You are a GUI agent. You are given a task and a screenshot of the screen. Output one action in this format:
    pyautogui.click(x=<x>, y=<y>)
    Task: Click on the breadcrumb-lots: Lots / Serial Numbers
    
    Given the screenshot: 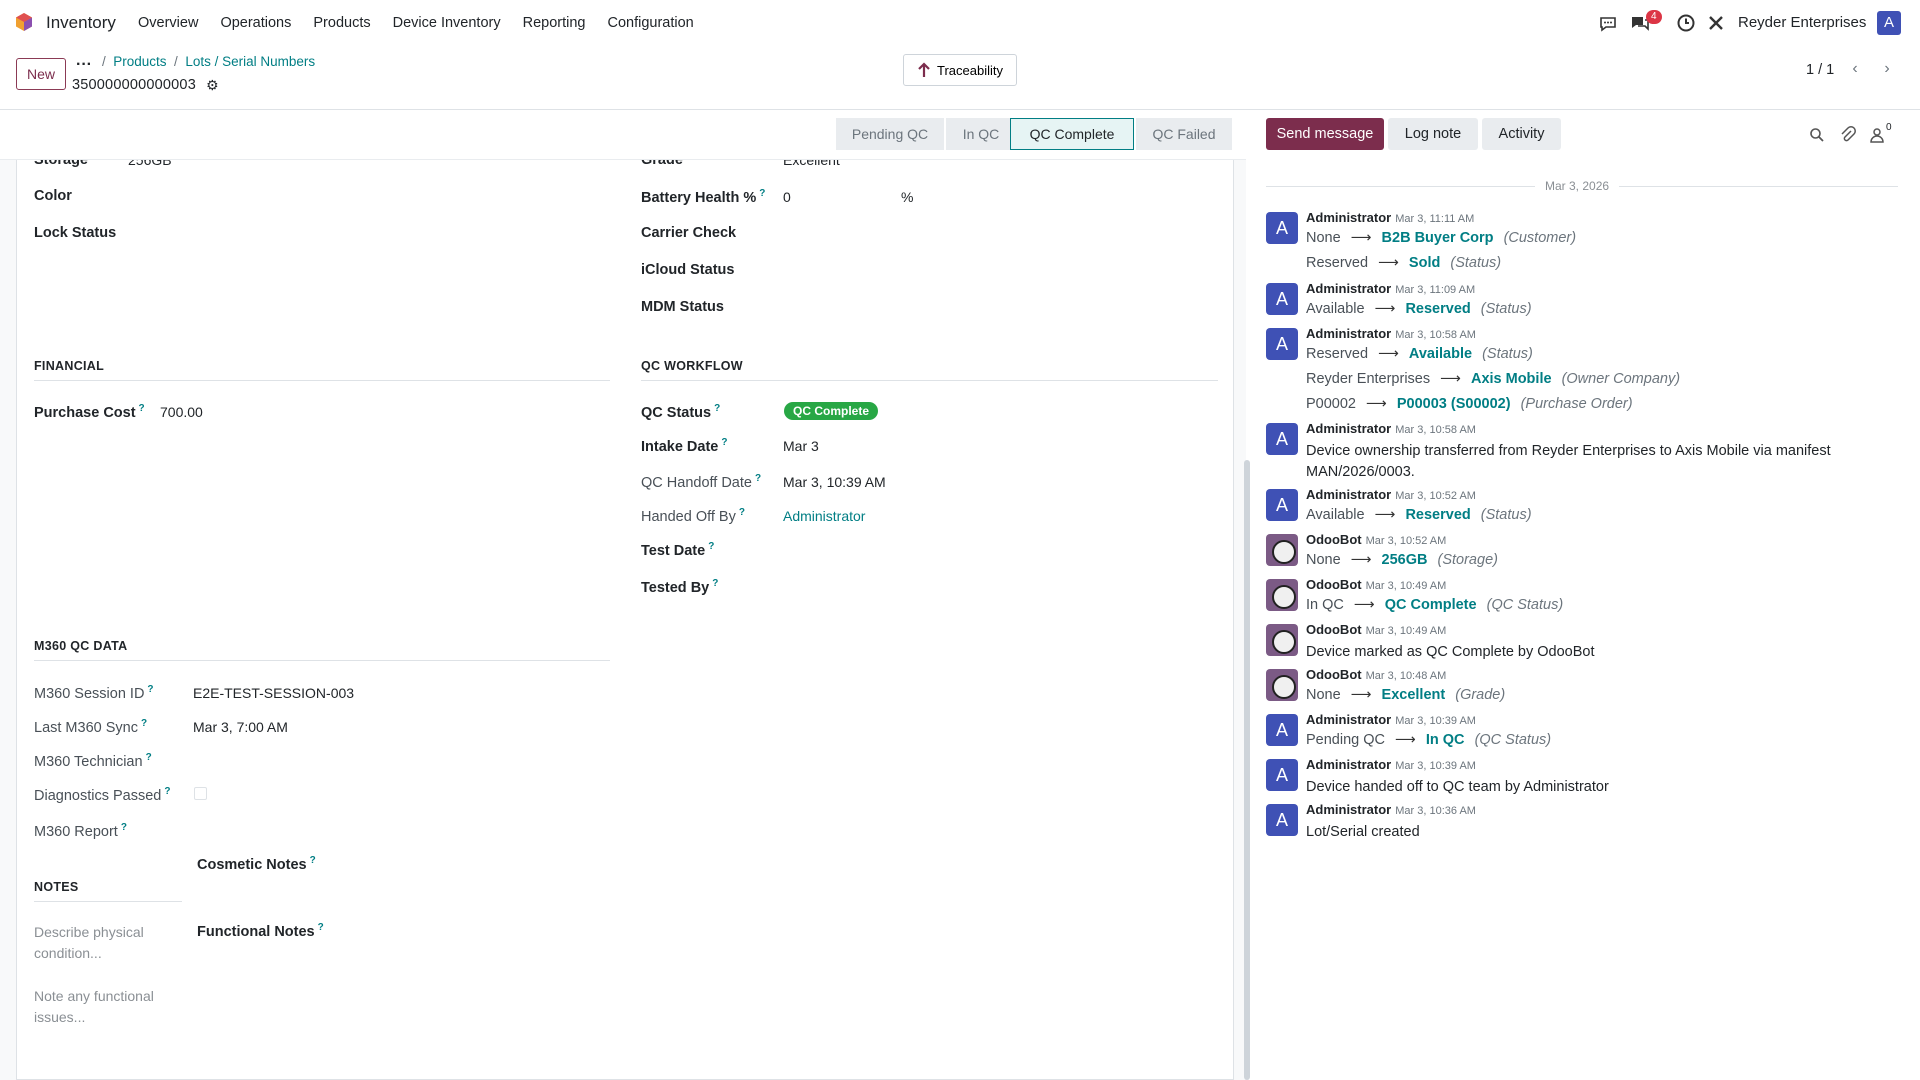 What is the action you would take?
    pyautogui.click(x=250, y=61)
    